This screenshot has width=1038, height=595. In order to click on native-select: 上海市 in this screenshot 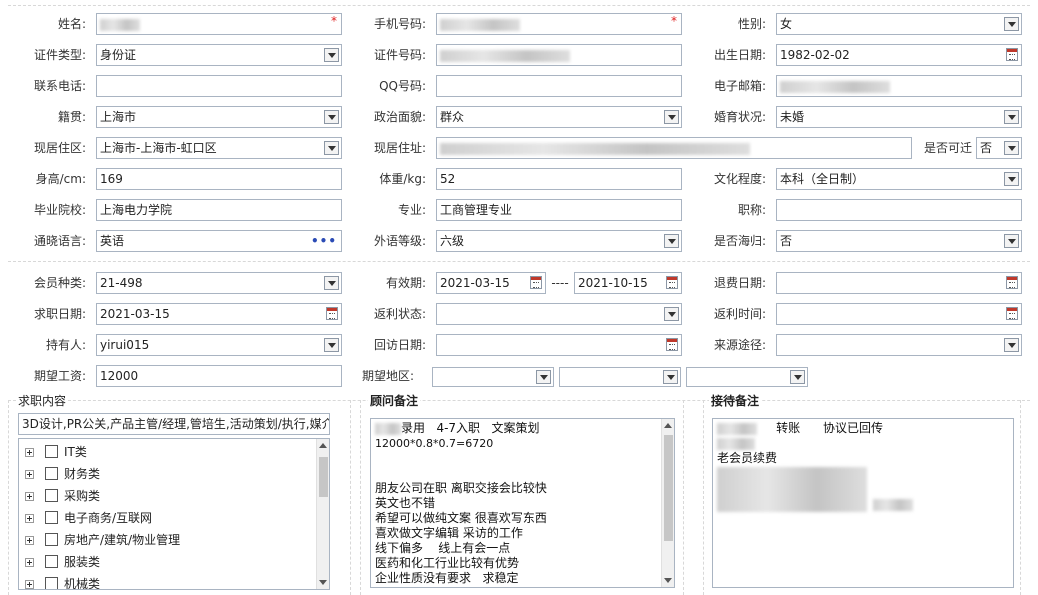, I will do `click(219, 117)`.